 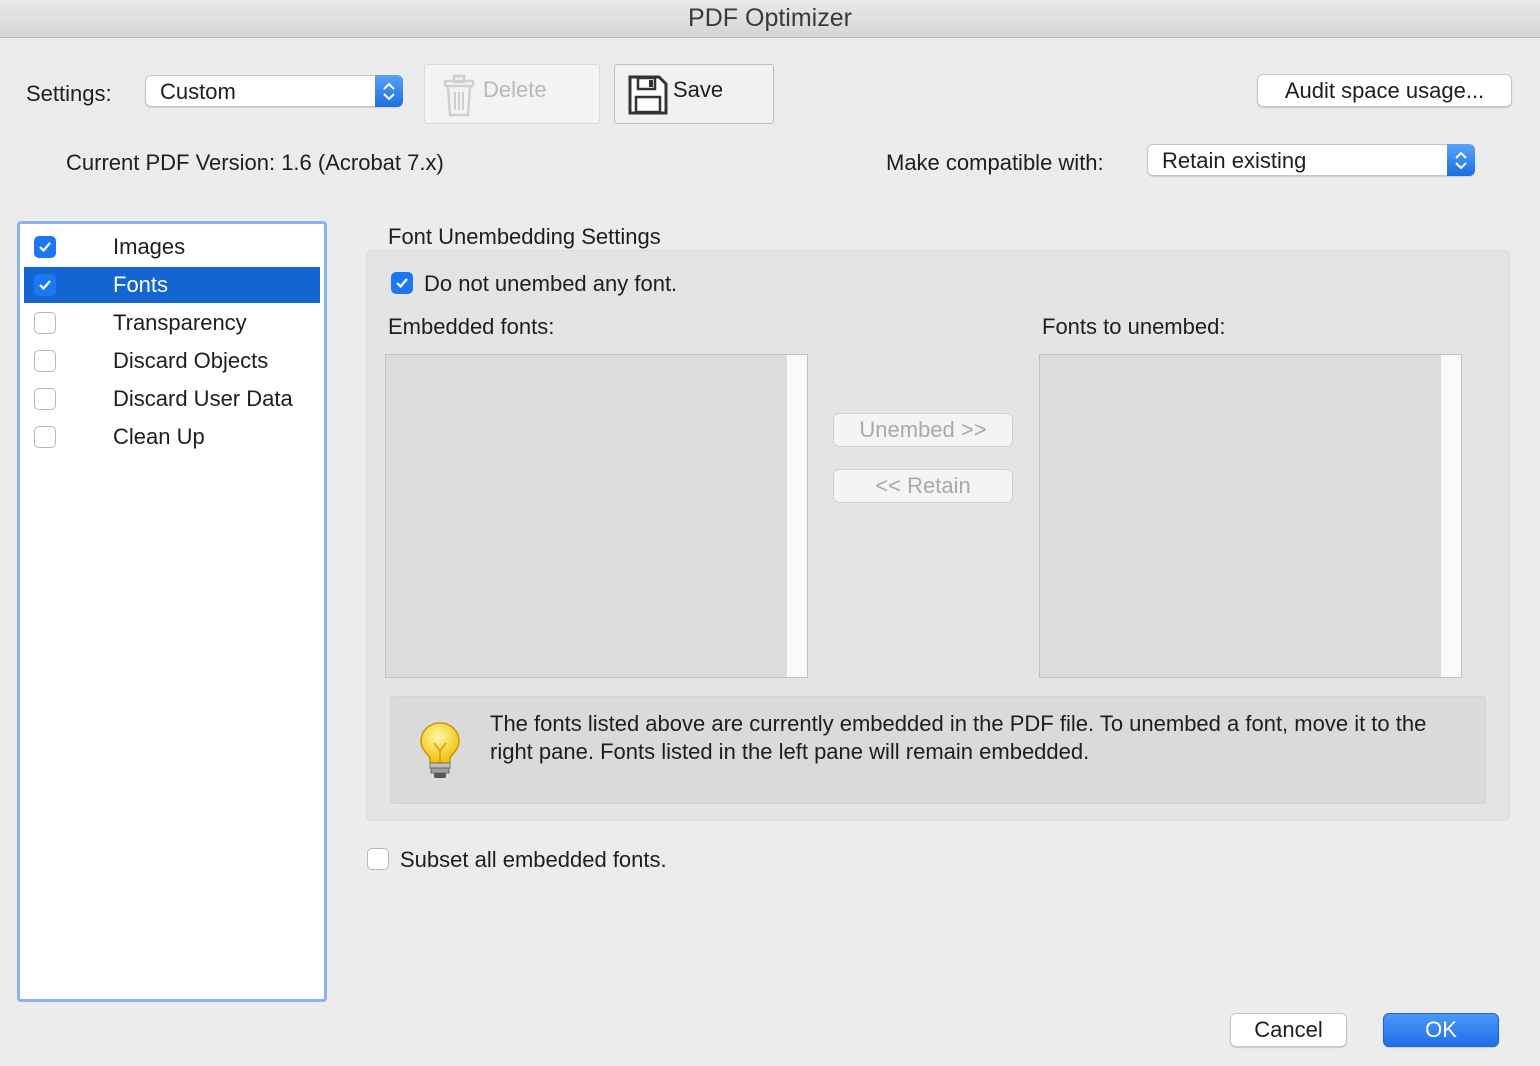 I want to click on images-checkbox, so click(x=45, y=247).